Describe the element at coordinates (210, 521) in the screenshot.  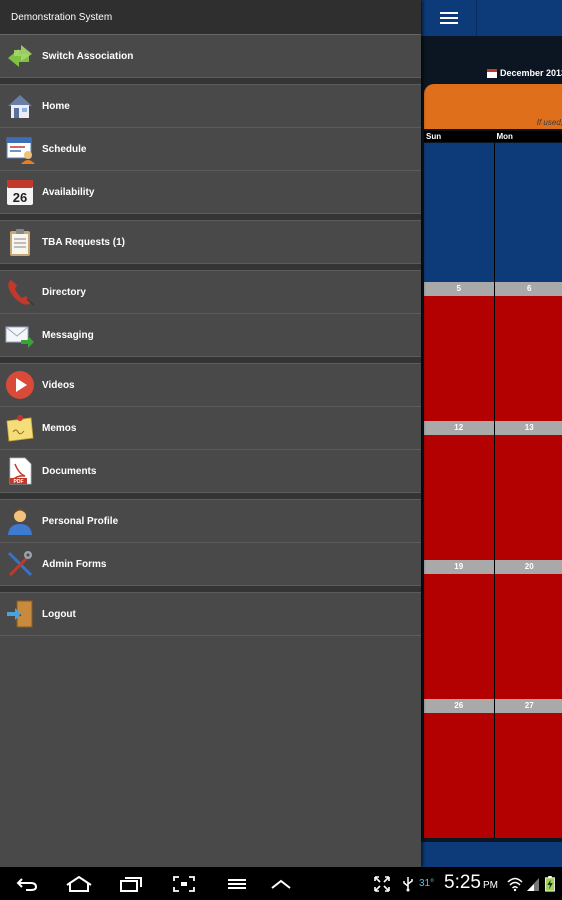
I see `menu-item-personal-profile: Personal Profile` at that location.